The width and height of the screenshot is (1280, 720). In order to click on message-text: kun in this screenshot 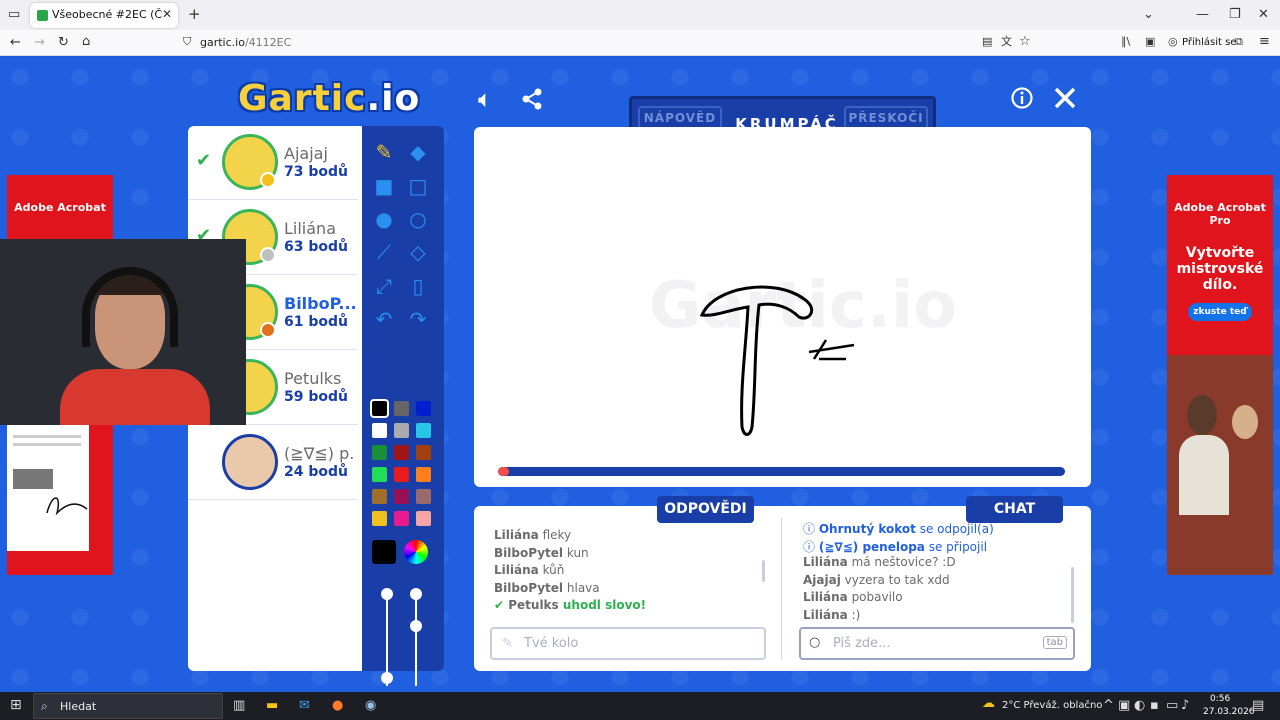, I will do `click(577, 552)`.